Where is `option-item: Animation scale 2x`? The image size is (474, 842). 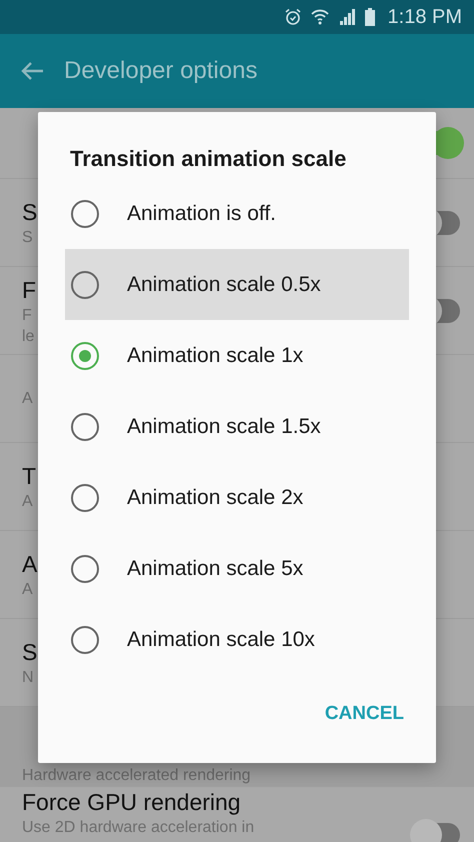
option-item: Animation scale 2x is located at coordinates (237, 497).